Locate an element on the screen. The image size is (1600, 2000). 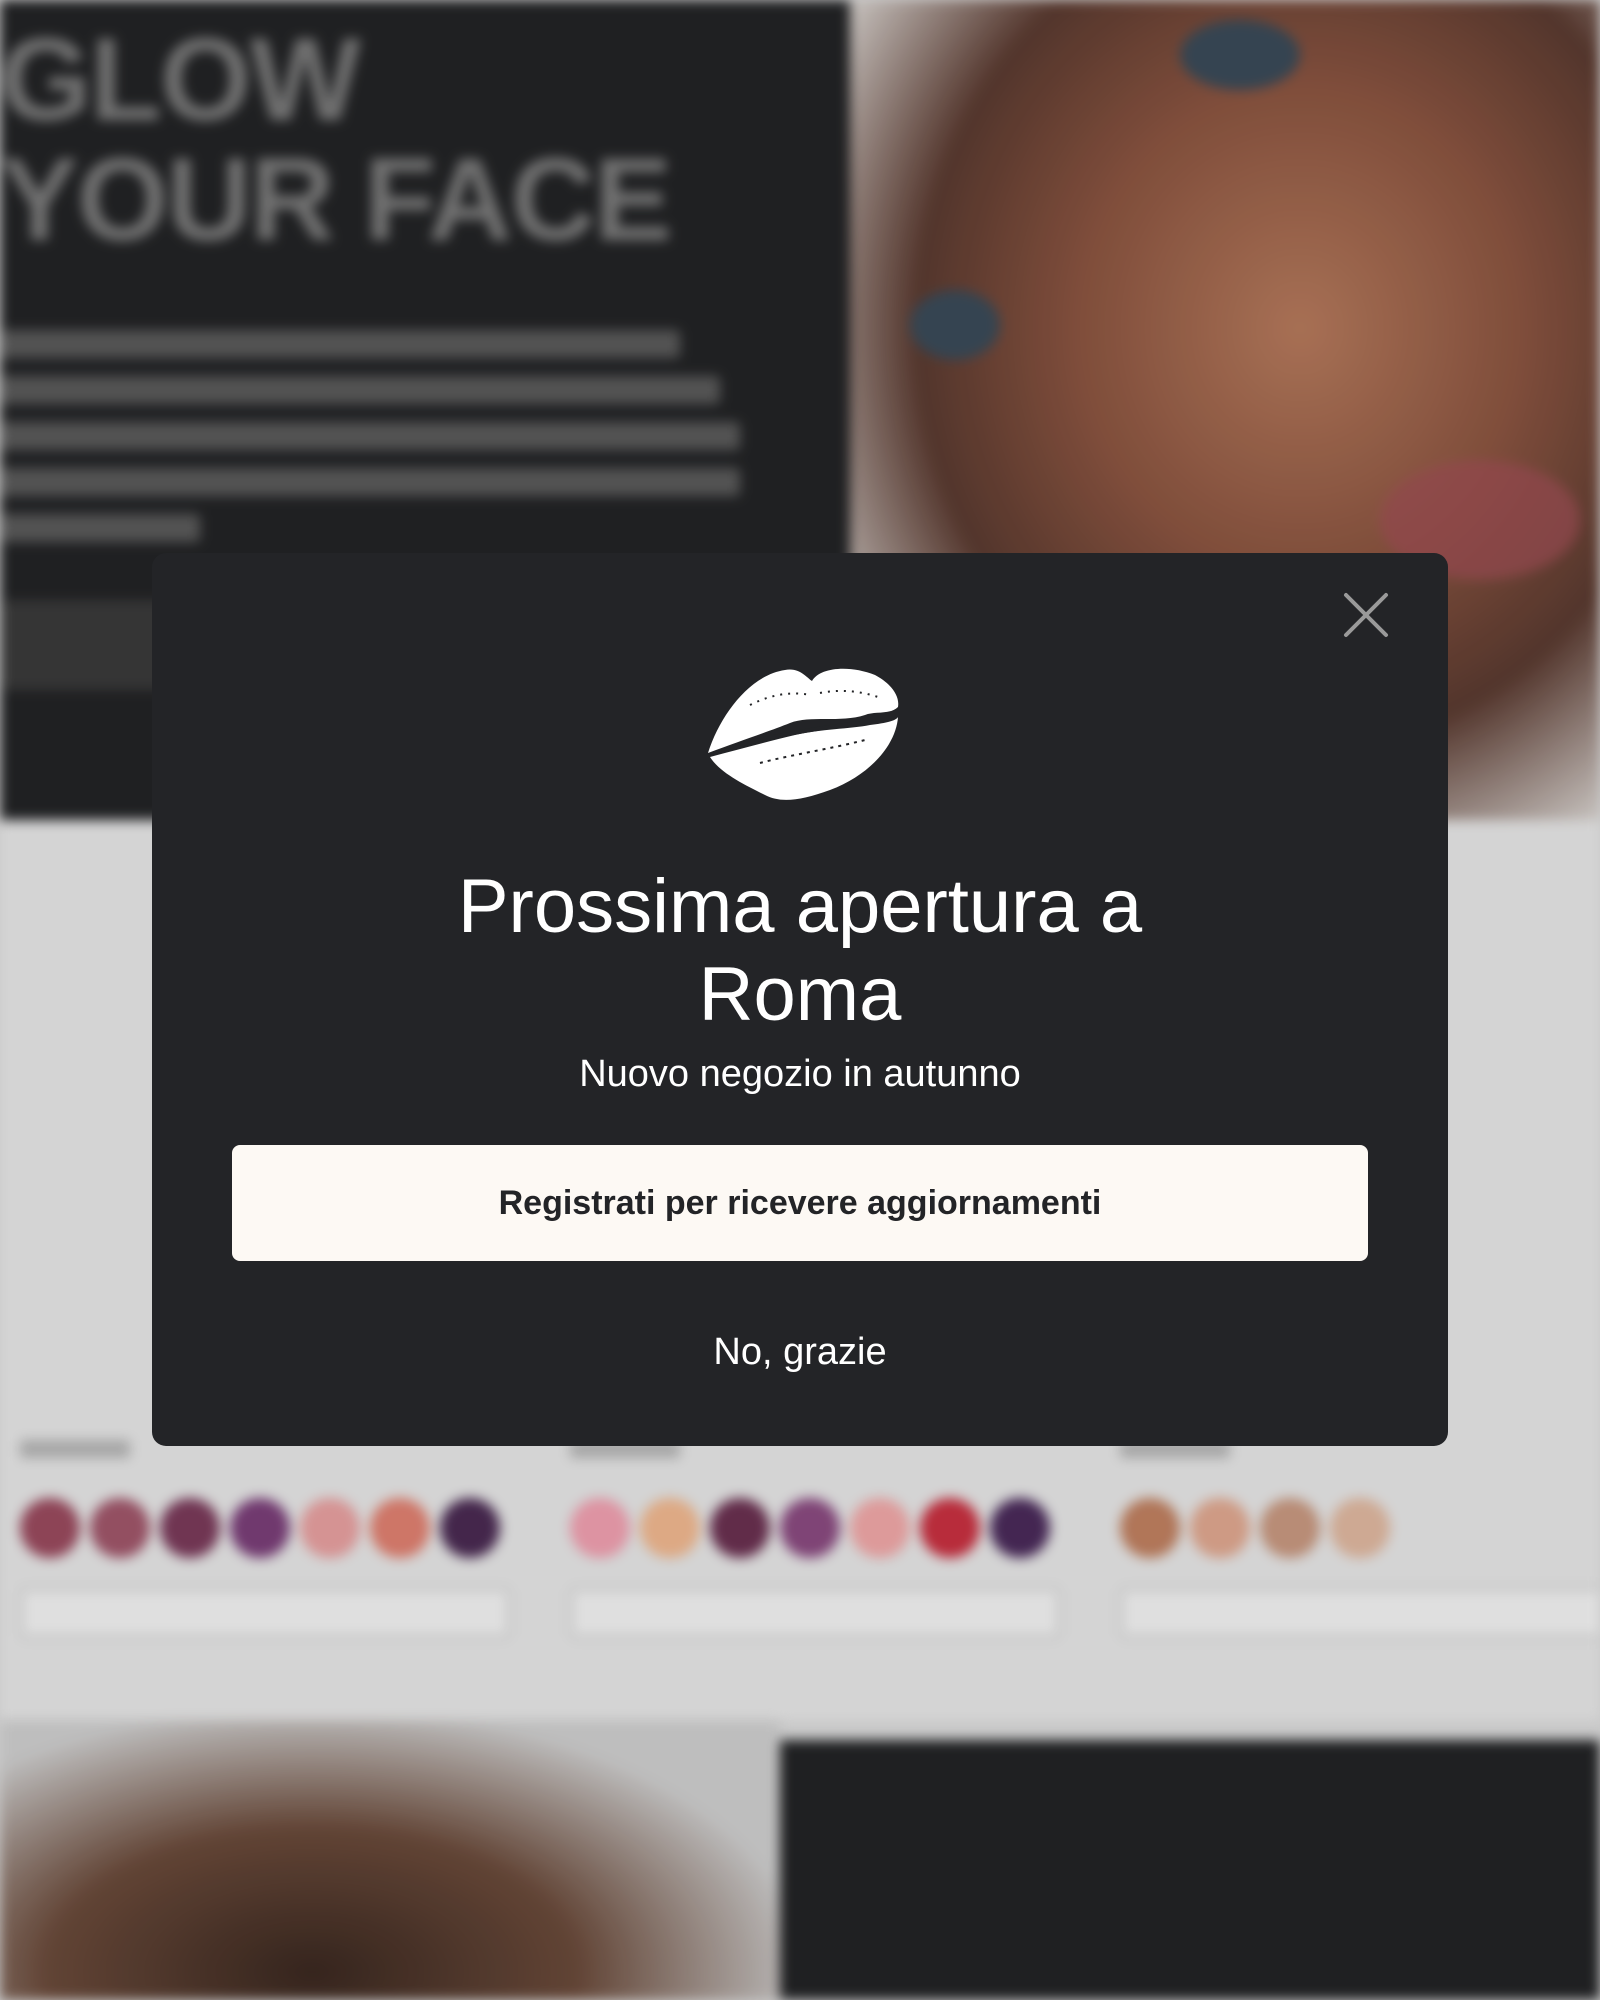
close-button is located at coordinates (1366, 615).